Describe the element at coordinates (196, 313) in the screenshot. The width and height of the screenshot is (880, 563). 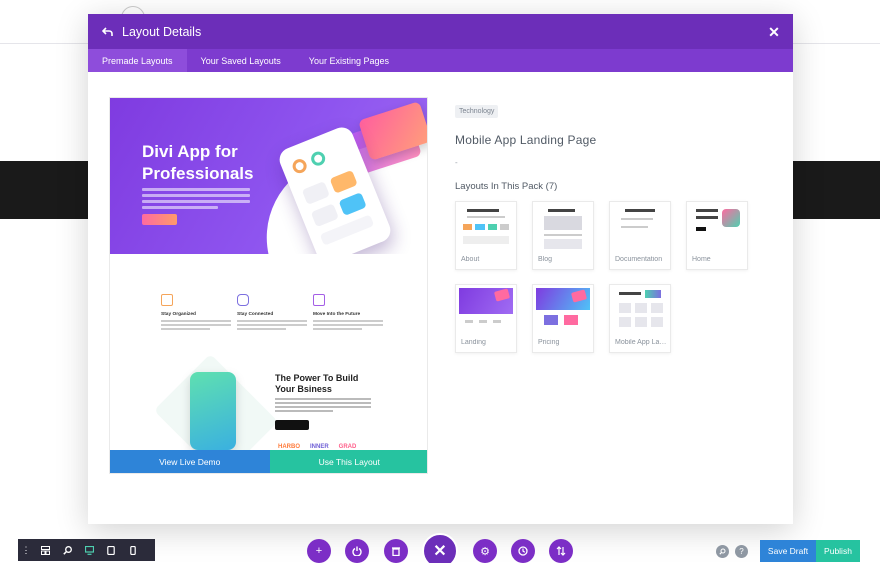
I see `feature-item: Stay Organized` at that location.